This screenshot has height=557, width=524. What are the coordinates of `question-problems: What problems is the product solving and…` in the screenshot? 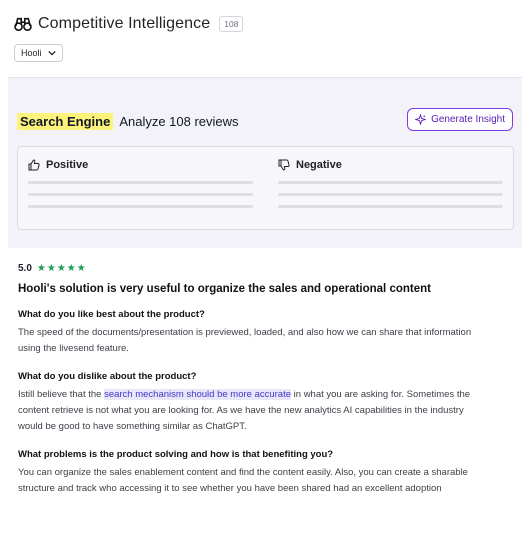 It's located at (176, 454).